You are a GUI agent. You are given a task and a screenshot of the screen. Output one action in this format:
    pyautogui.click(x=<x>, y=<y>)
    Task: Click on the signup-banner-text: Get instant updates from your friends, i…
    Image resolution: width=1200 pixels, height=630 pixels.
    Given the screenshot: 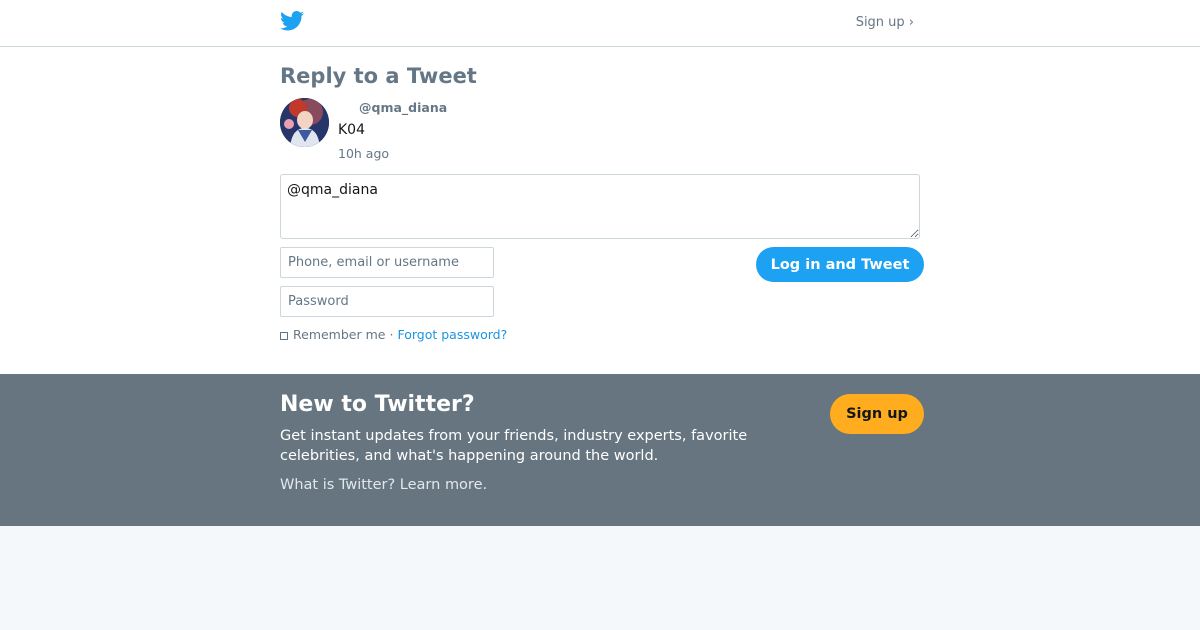 What is the action you would take?
    pyautogui.click(x=514, y=446)
    